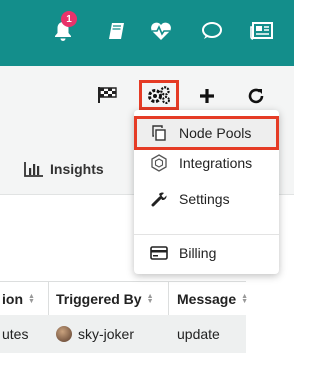 This screenshot has width=320, height=371. Describe the element at coordinates (206, 163) in the screenshot. I see `menu-item-integrations: Integrations` at that location.